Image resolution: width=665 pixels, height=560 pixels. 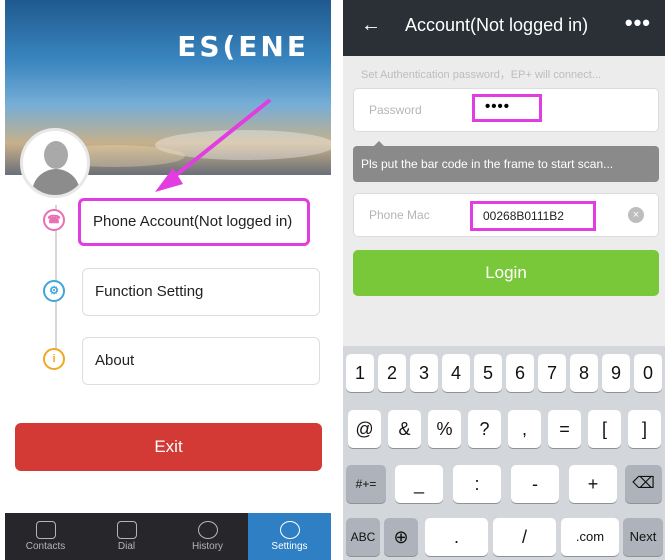 I want to click on password-label: Password, so click(x=395, y=110).